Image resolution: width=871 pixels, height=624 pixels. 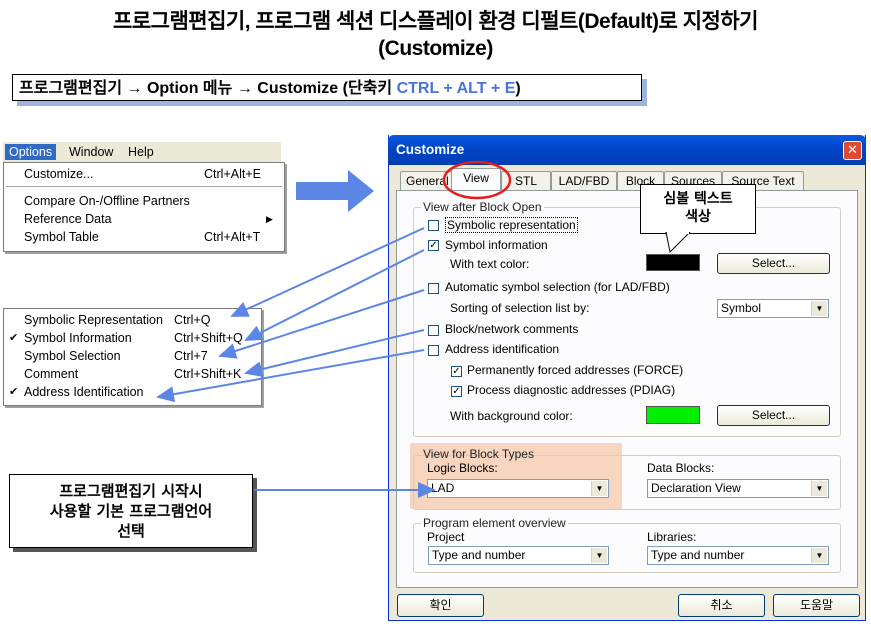 I want to click on arrow-symbol-information, so click(x=334, y=295).